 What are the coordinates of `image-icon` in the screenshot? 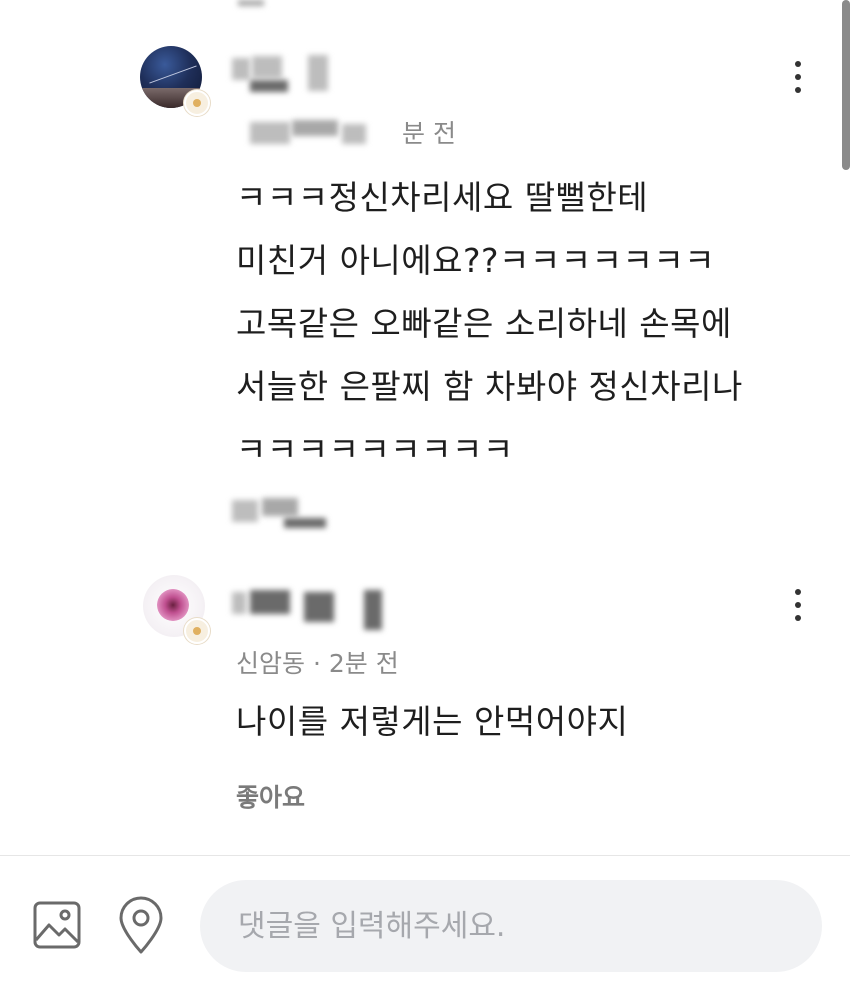 It's located at (57, 925).